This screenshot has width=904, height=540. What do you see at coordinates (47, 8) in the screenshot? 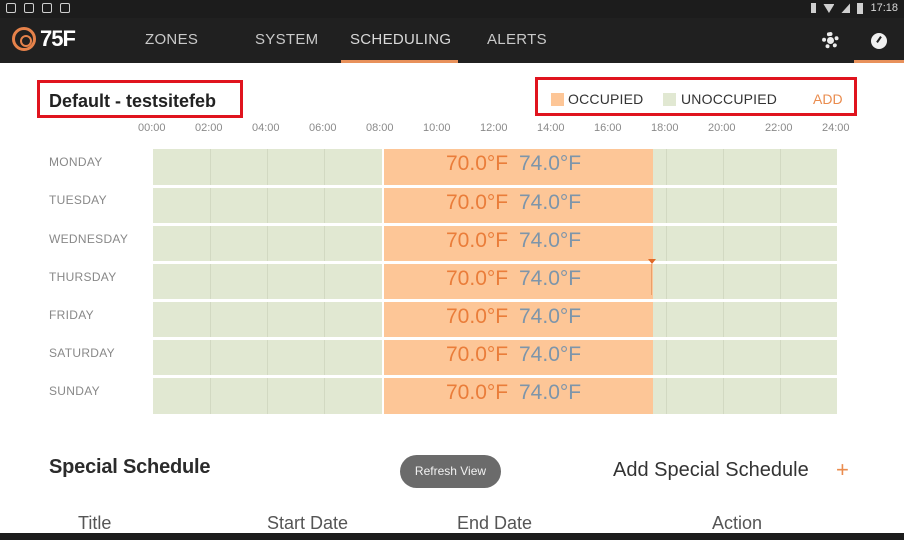
I see `sync-icon` at bounding box center [47, 8].